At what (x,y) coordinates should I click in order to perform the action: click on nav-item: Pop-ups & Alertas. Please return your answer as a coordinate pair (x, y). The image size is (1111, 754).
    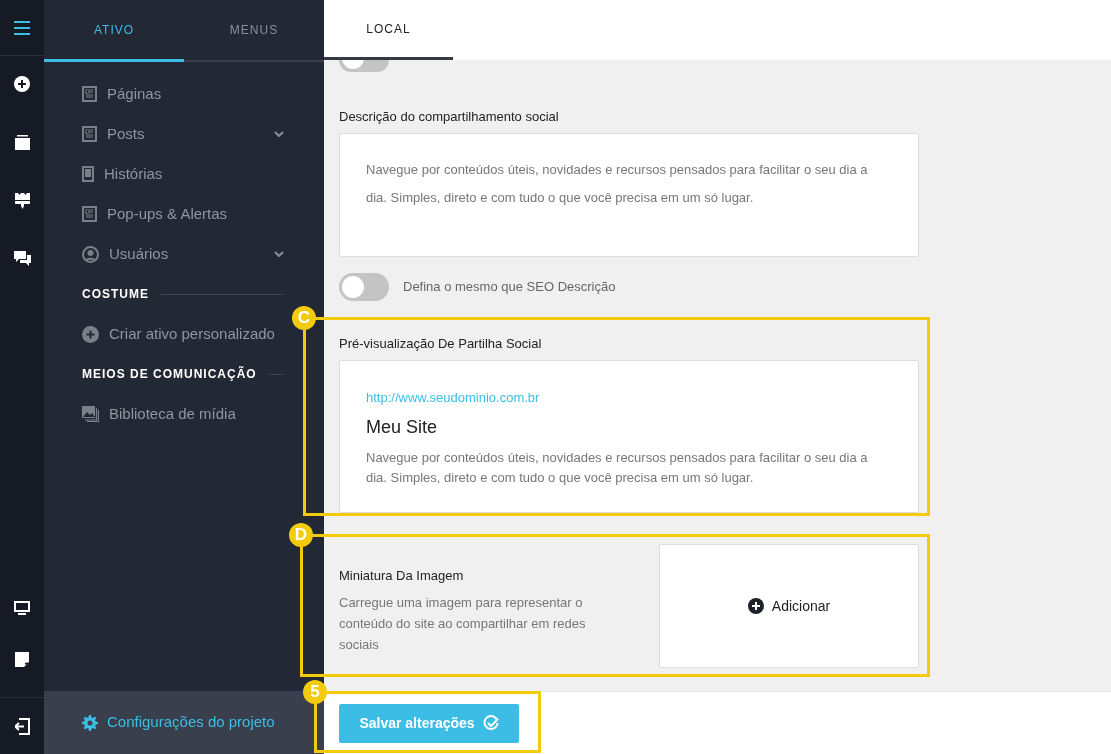
    Looking at the image, I should click on (183, 214).